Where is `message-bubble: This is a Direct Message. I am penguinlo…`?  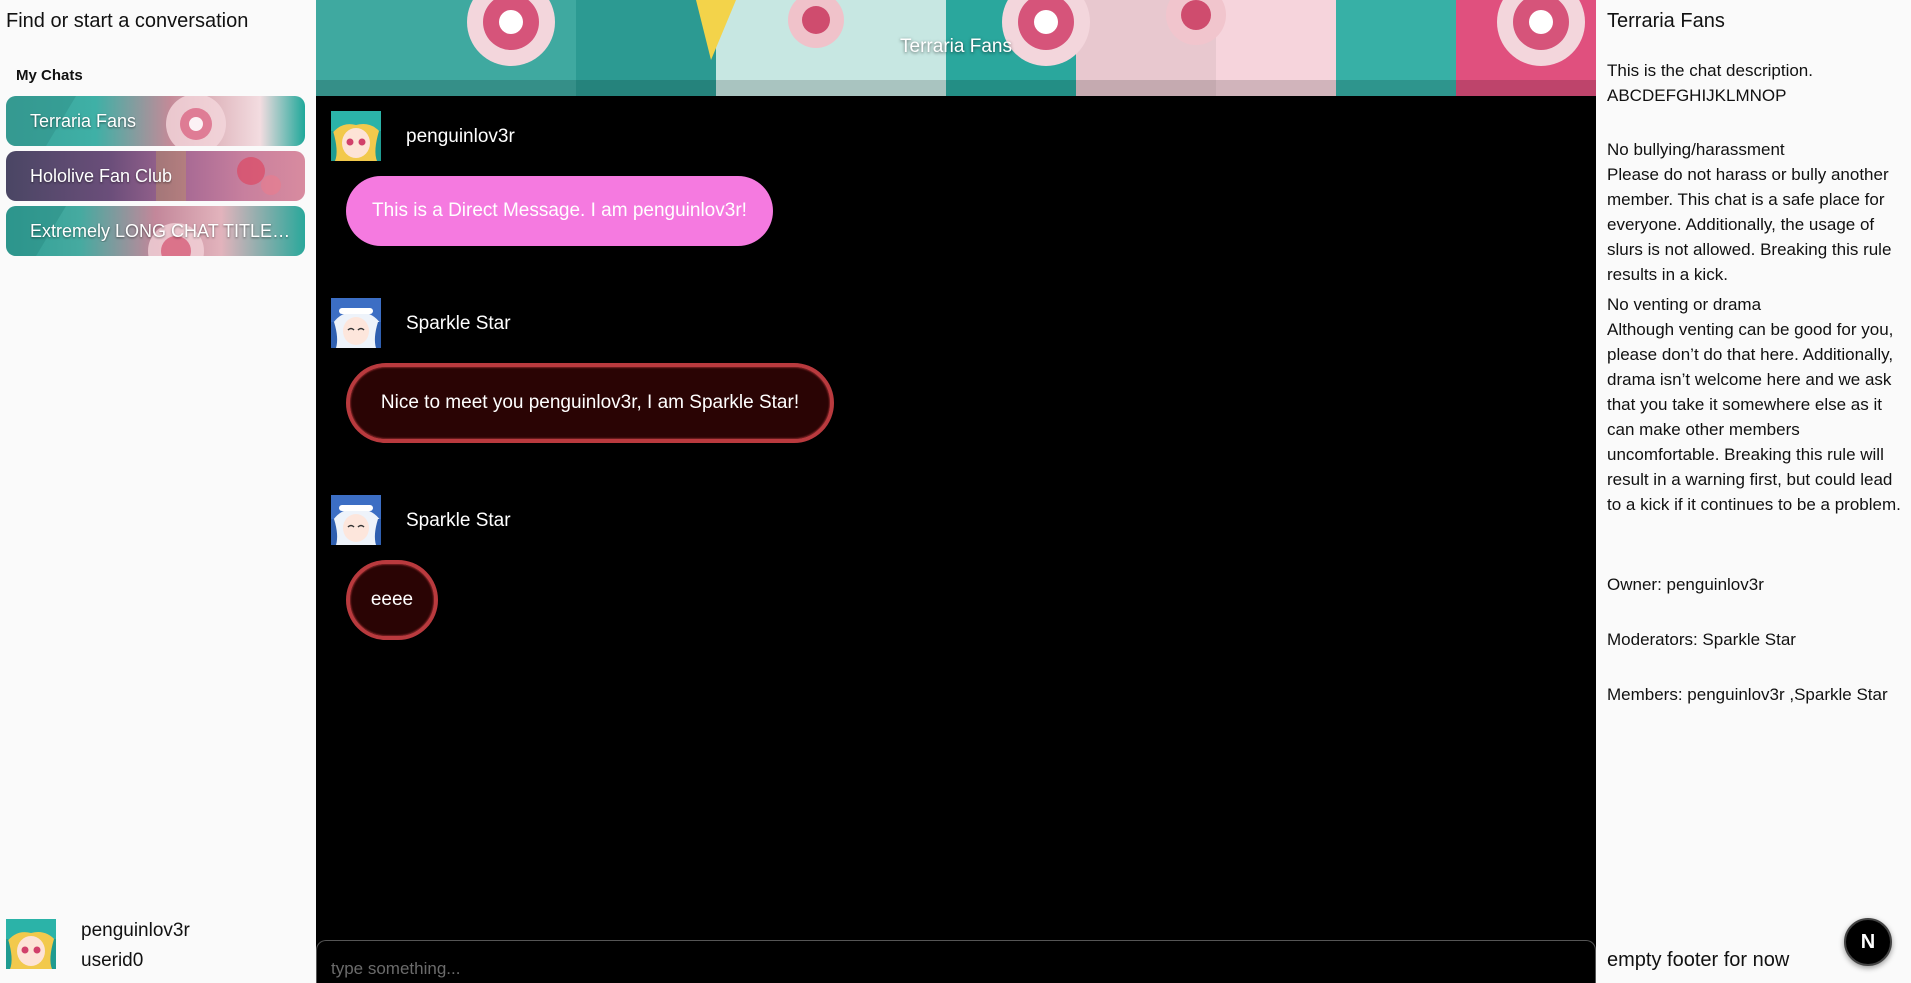
message-bubble: This is a Direct Message. I am penguinlo… is located at coordinates (559, 211).